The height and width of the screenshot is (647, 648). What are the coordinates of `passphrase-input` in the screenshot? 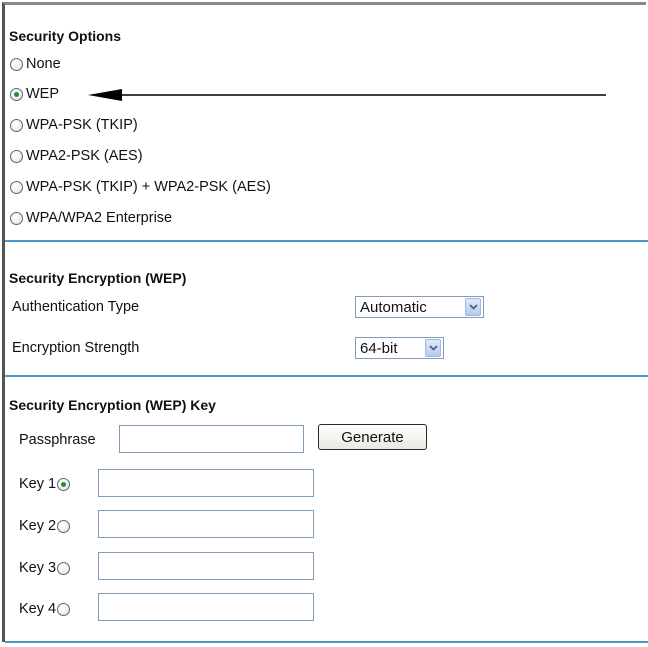 It's located at (211, 439).